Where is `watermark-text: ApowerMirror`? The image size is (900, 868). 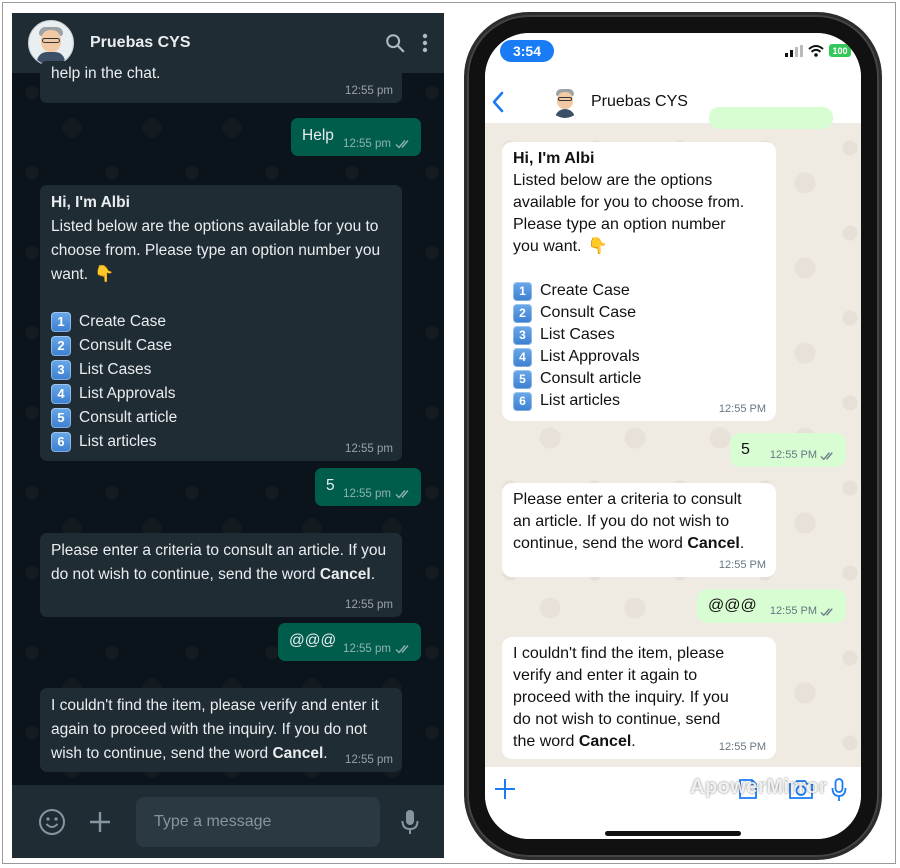
watermark-text: ApowerMirror is located at coordinates (759, 787).